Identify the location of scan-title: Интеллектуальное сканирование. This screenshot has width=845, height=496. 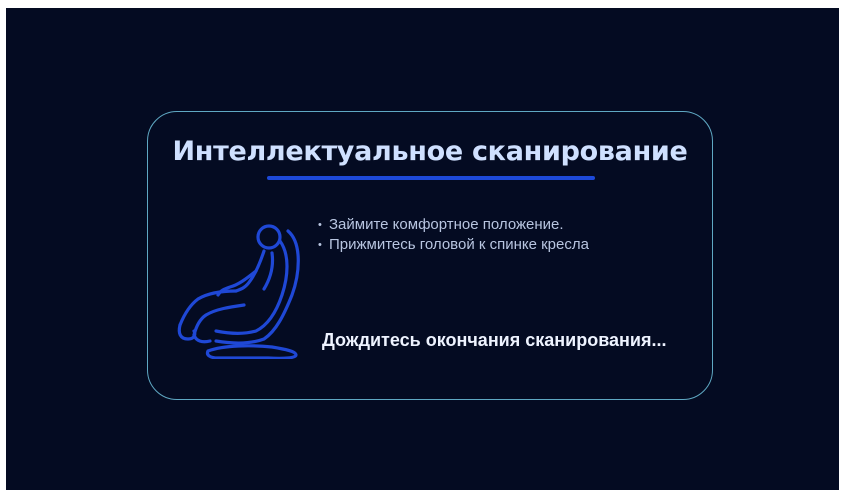
(430, 151).